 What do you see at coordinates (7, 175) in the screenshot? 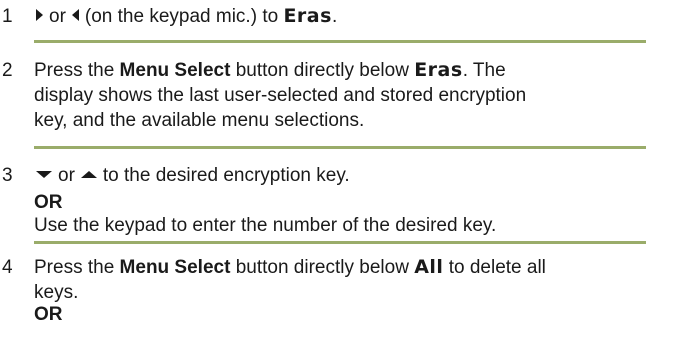
I see `step-number: 3` at bounding box center [7, 175].